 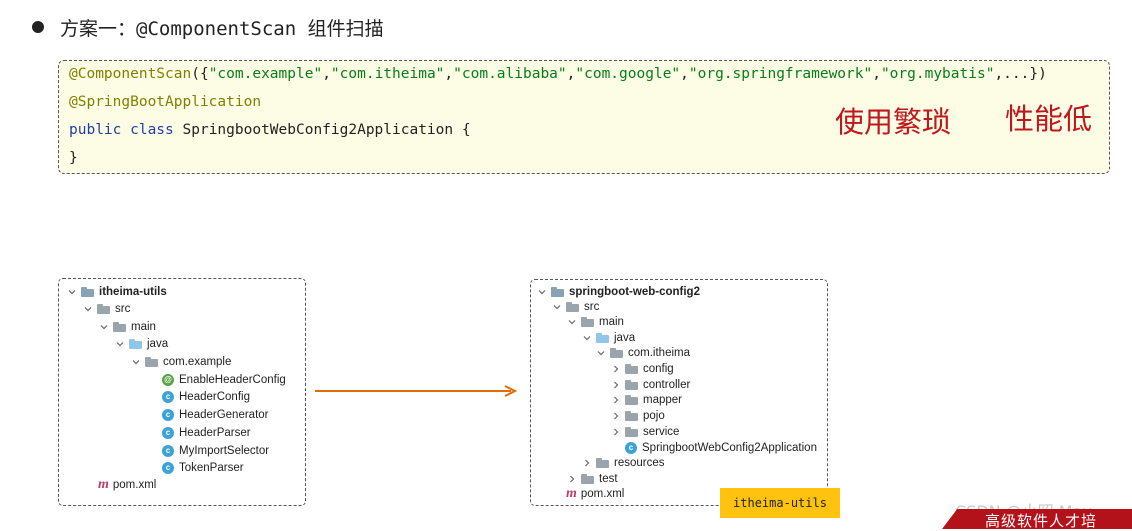 I want to click on tree-item-java: java, so click(x=141, y=343).